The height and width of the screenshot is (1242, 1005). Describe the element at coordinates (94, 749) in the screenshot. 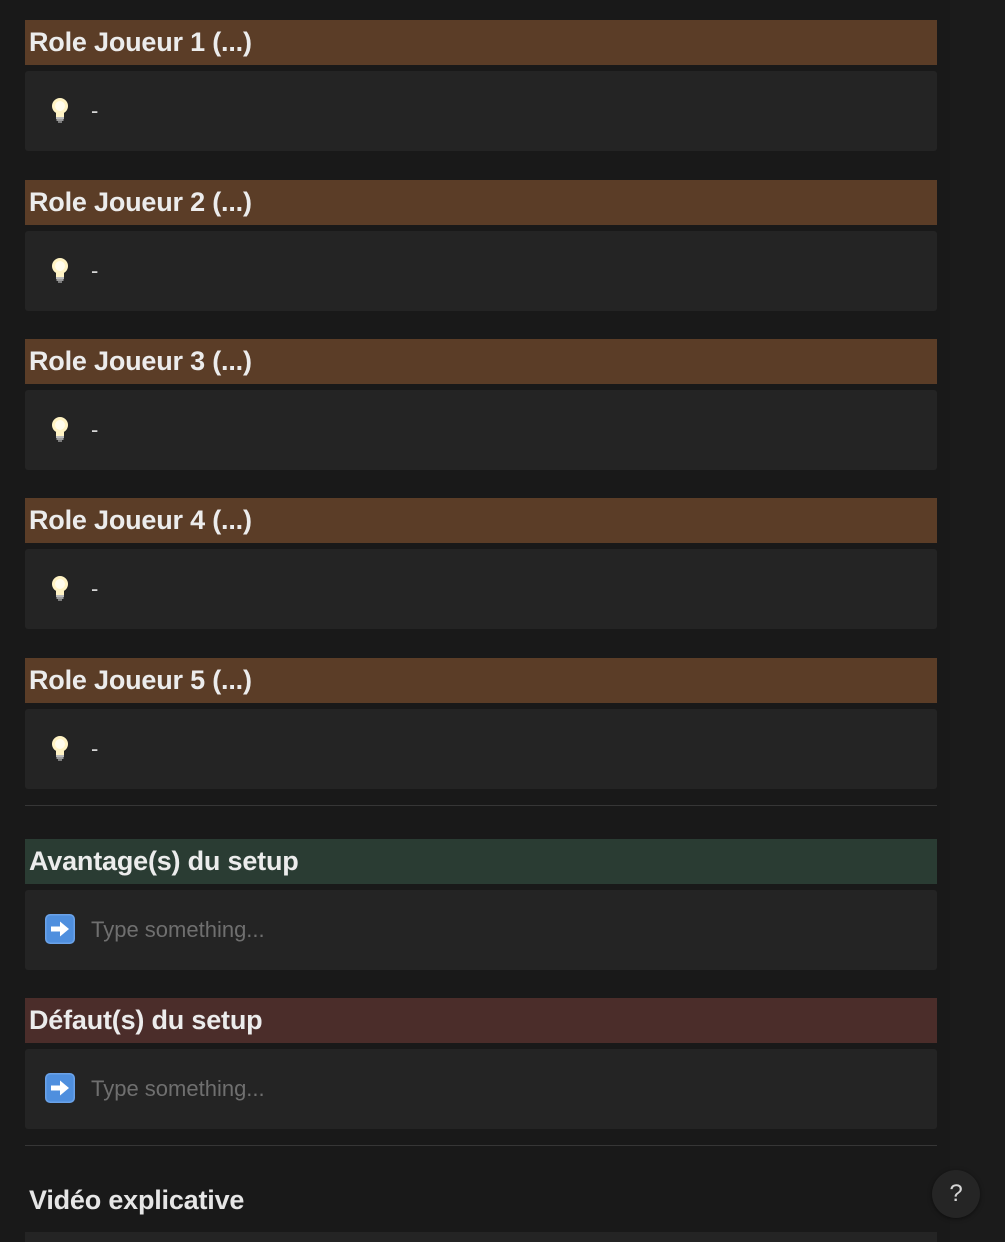

I see `role-5-text: -` at that location.